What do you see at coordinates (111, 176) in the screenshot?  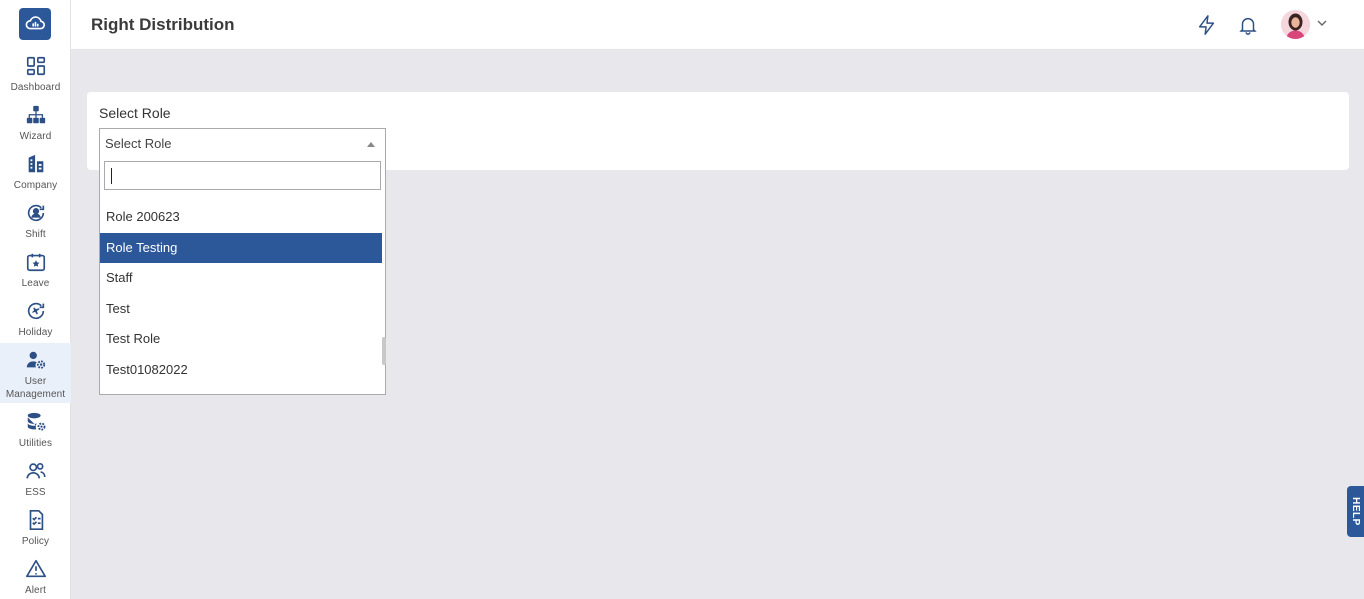 I see `text-caret` at bounding box center [111, 176].